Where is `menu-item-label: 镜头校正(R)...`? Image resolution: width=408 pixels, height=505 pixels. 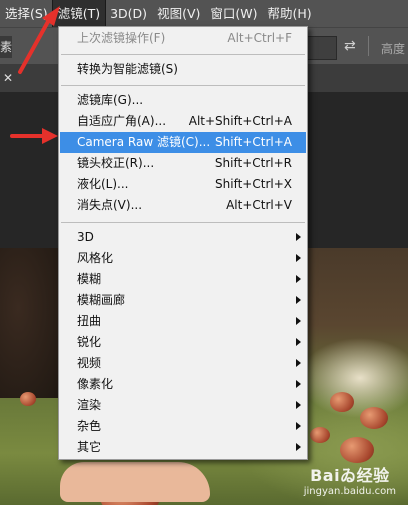
menu-item-label: 镜头校正(R)... is located at coordinates (116, 163).